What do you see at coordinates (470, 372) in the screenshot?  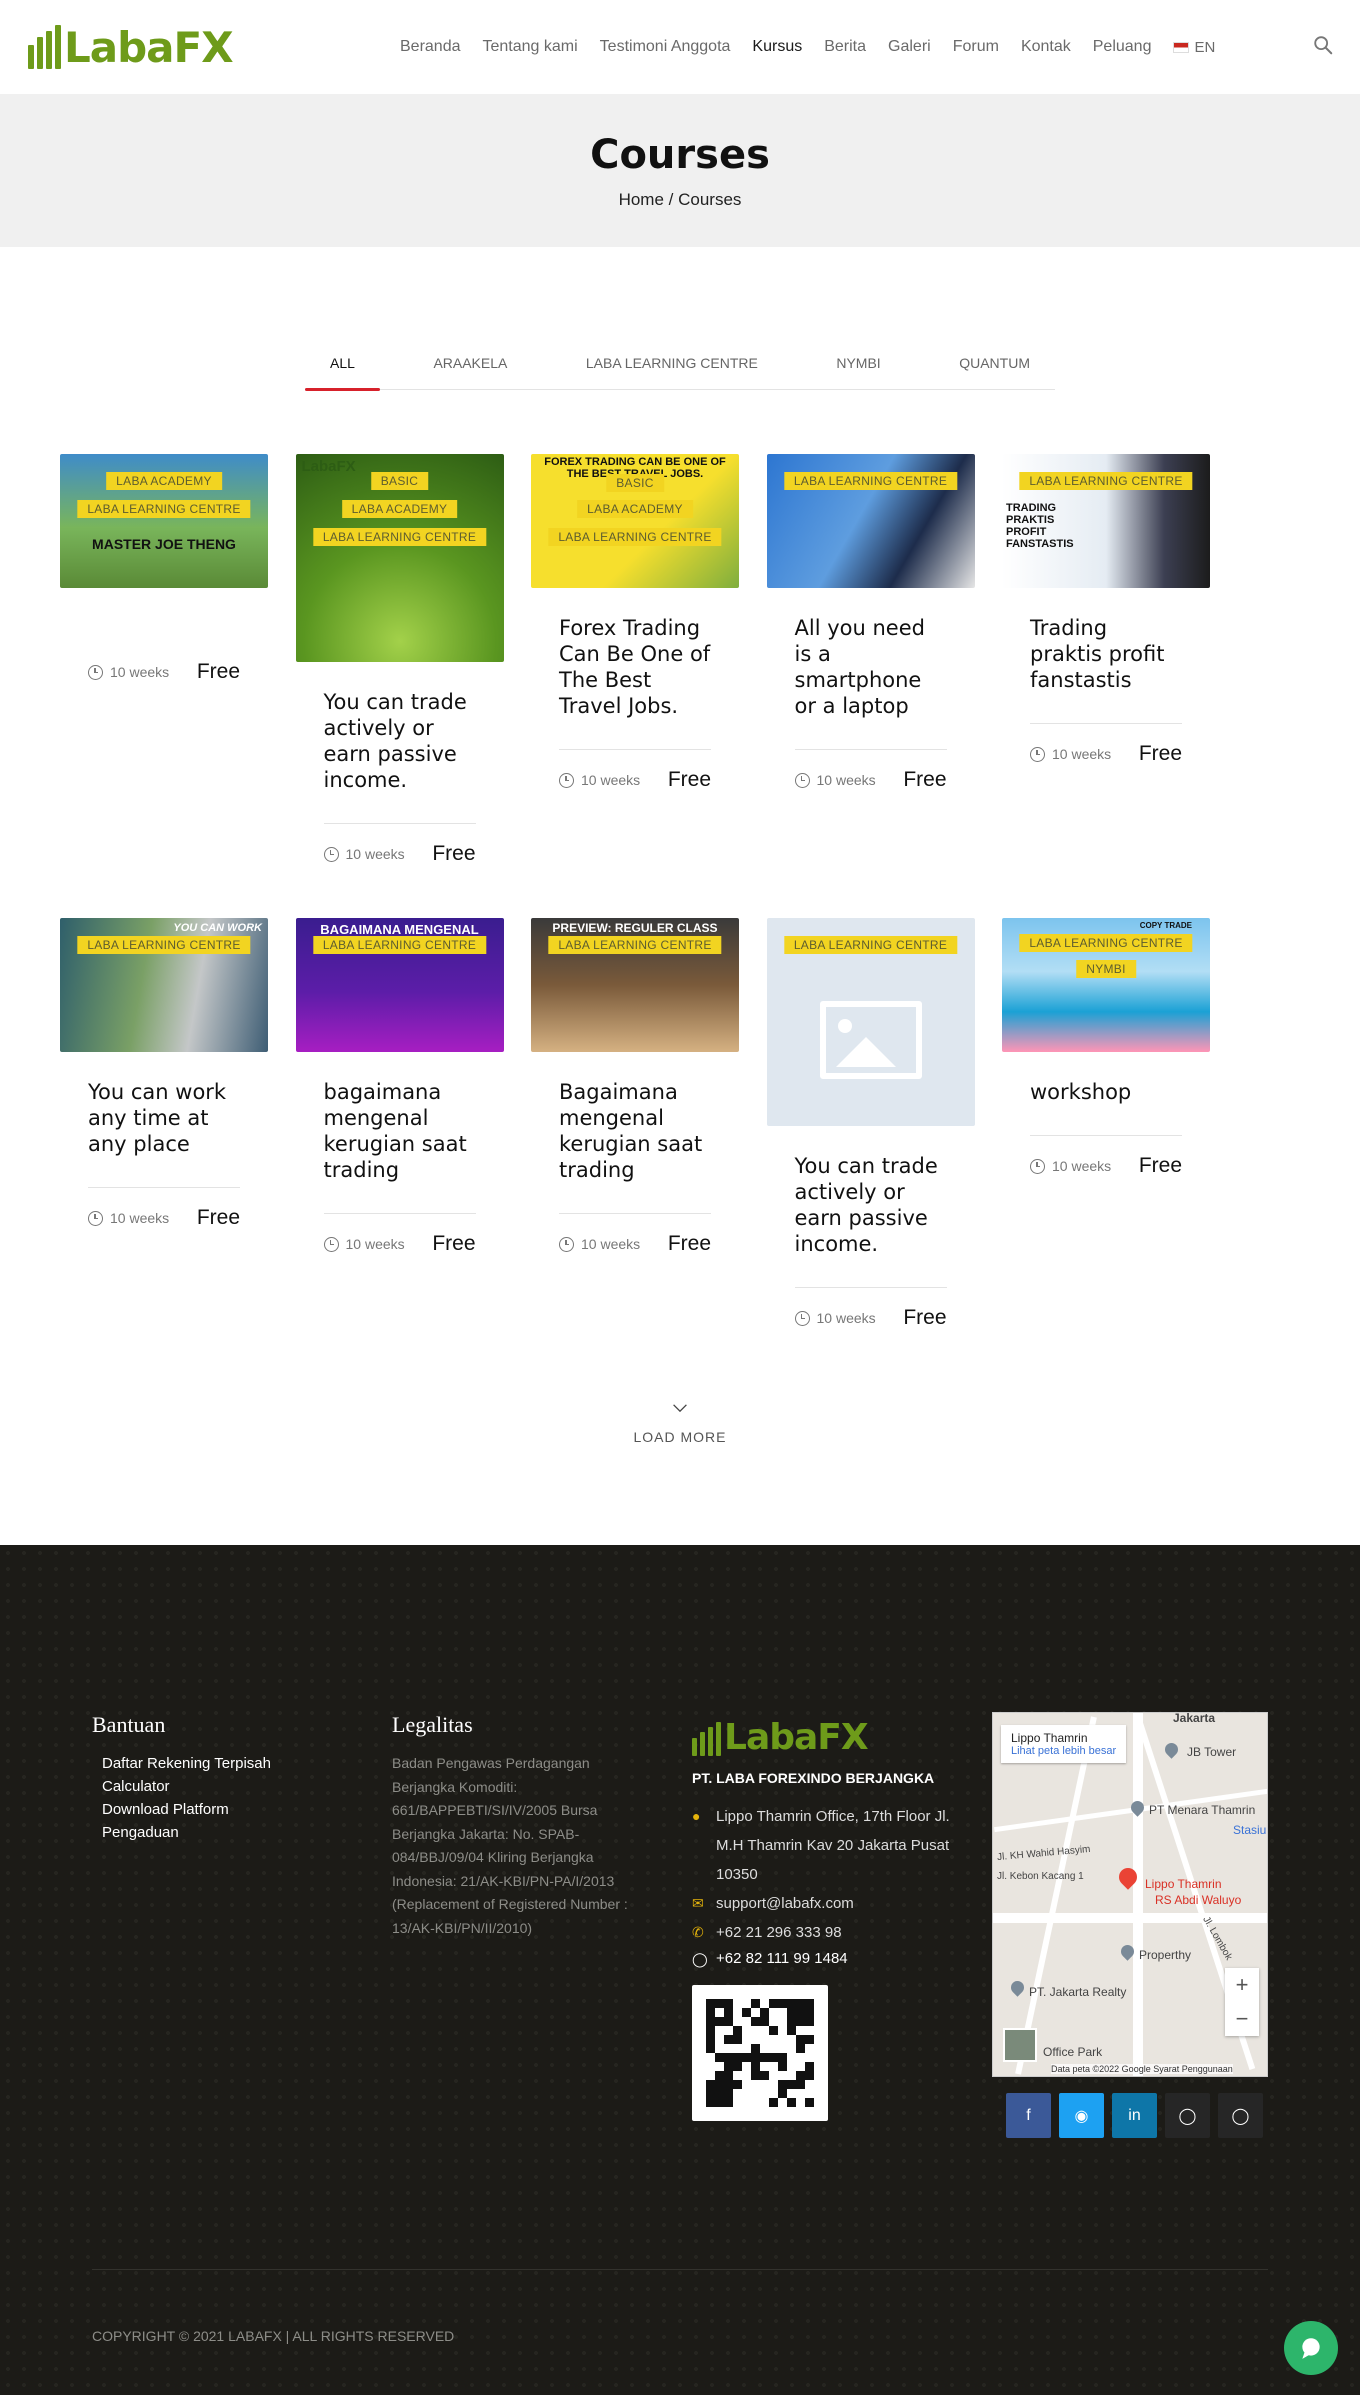 I see `tab-araakela: ARAAKELA` at bounding box center [470, 372].